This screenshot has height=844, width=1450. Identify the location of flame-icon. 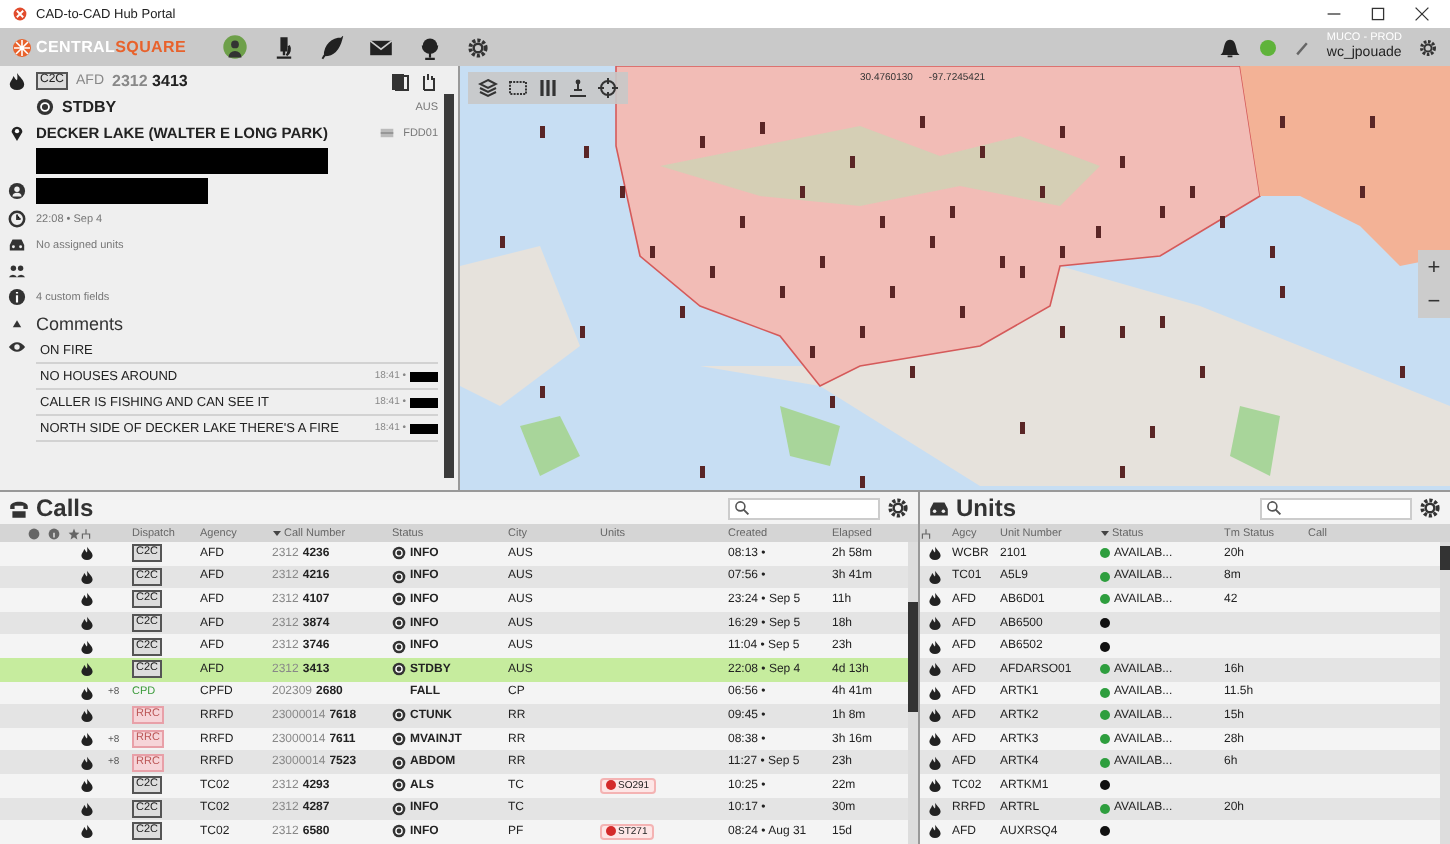
(16, 81).